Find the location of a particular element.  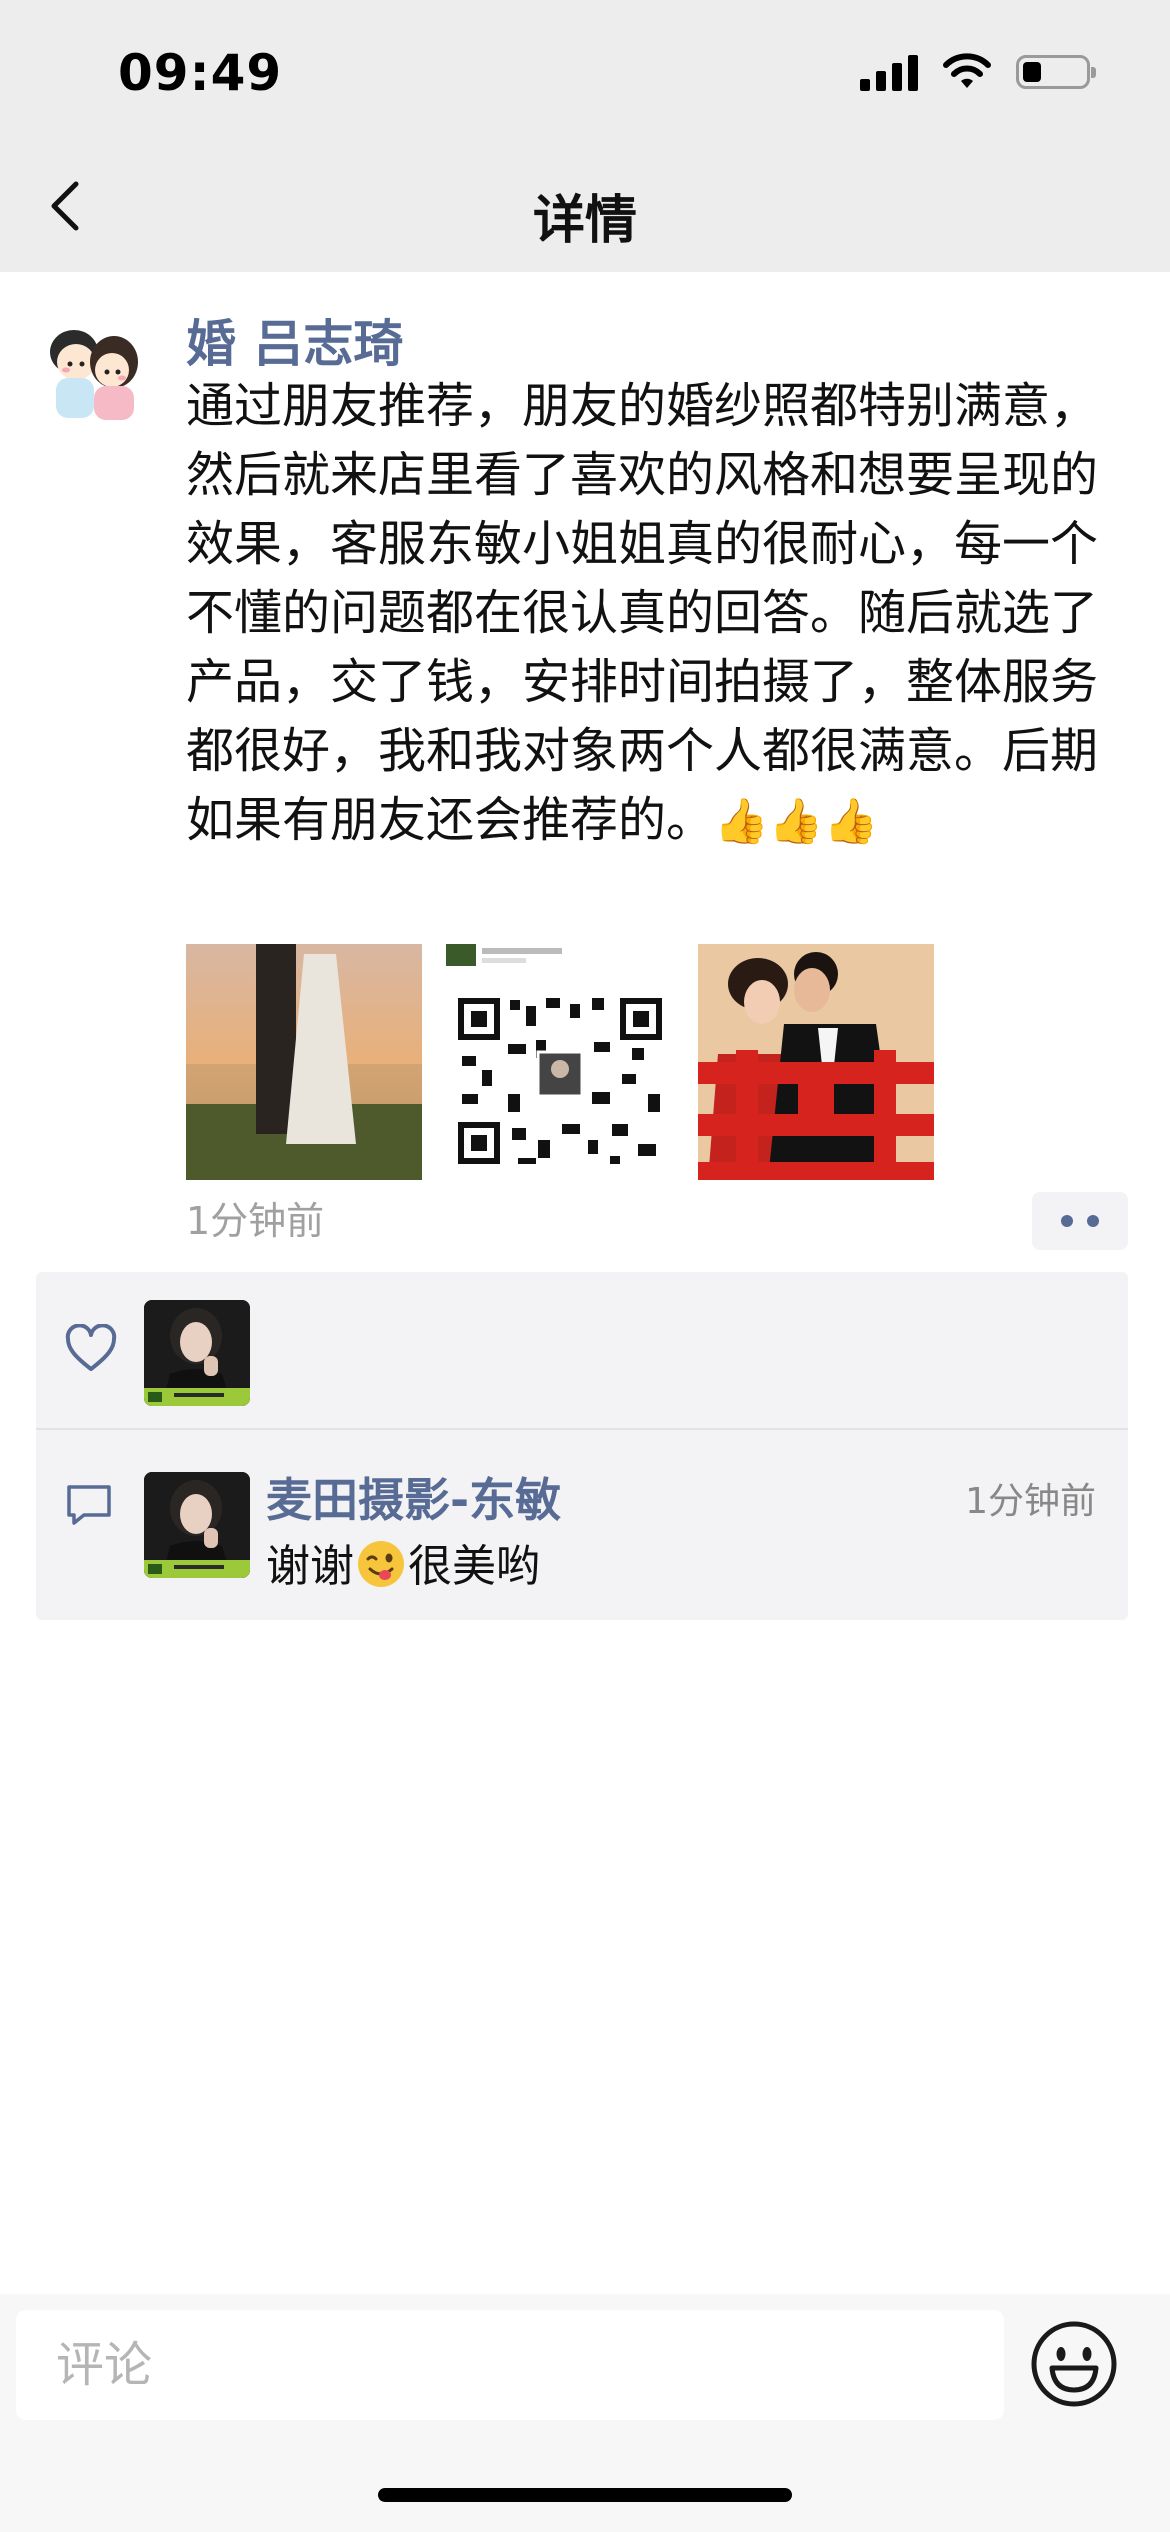

comment-text-part: 谢谢 is located at coordinates (310, 1566).